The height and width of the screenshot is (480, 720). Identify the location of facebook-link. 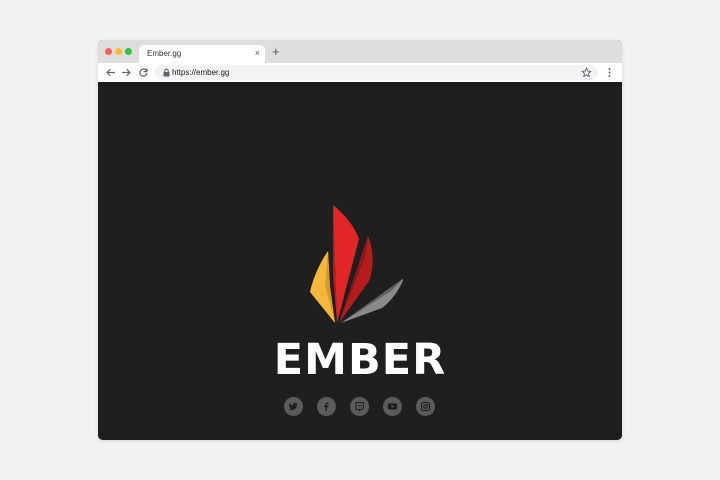
(326, 406).